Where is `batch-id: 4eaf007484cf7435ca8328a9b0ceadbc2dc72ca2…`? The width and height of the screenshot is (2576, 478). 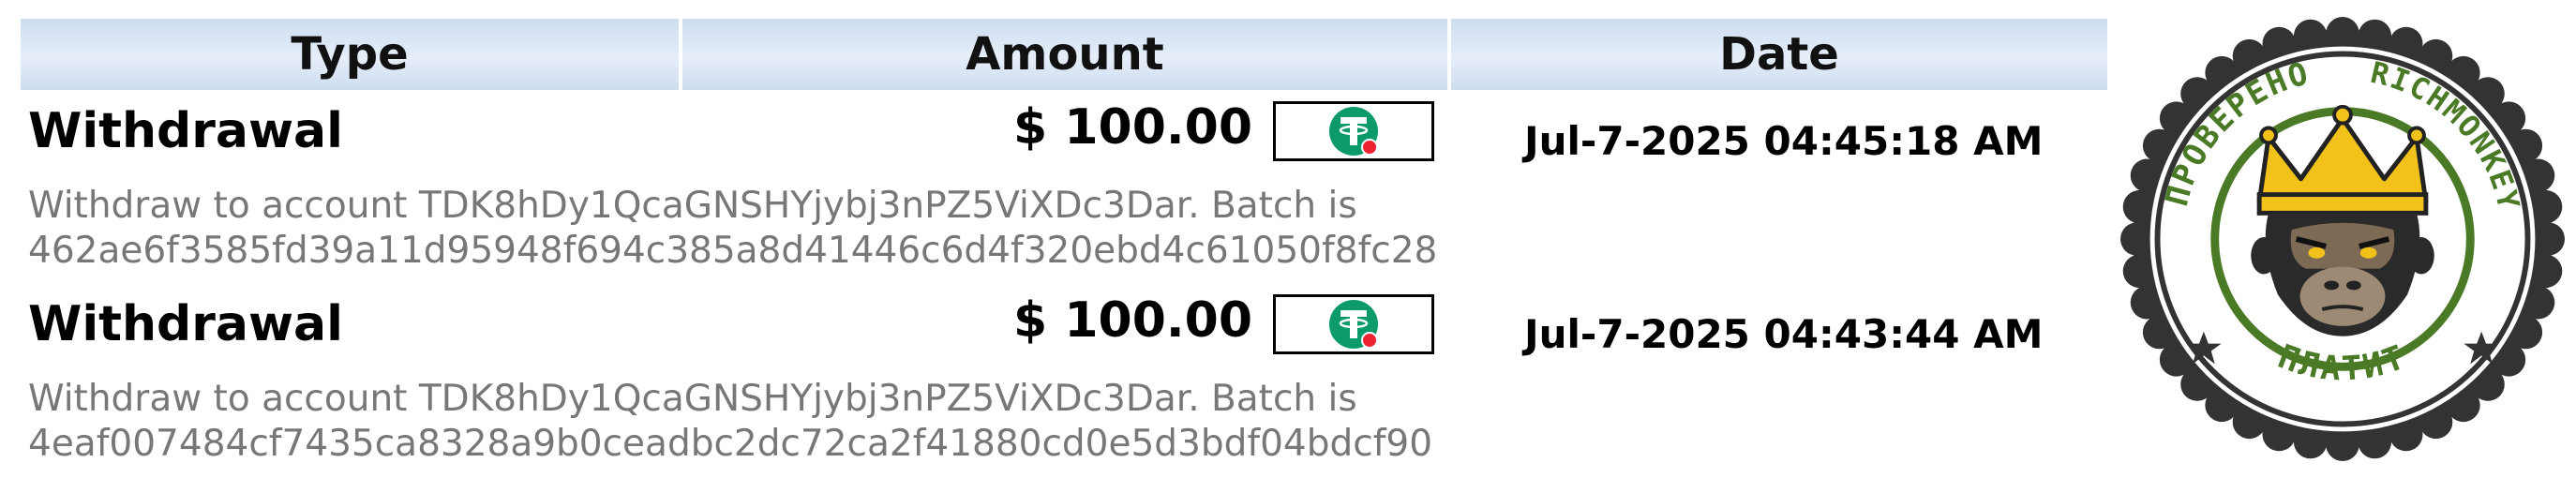
batch-id: 4eaf007484cf7435ca8328a9b0ceadbc2dc72ca2… is located at coordinates (731, 444).